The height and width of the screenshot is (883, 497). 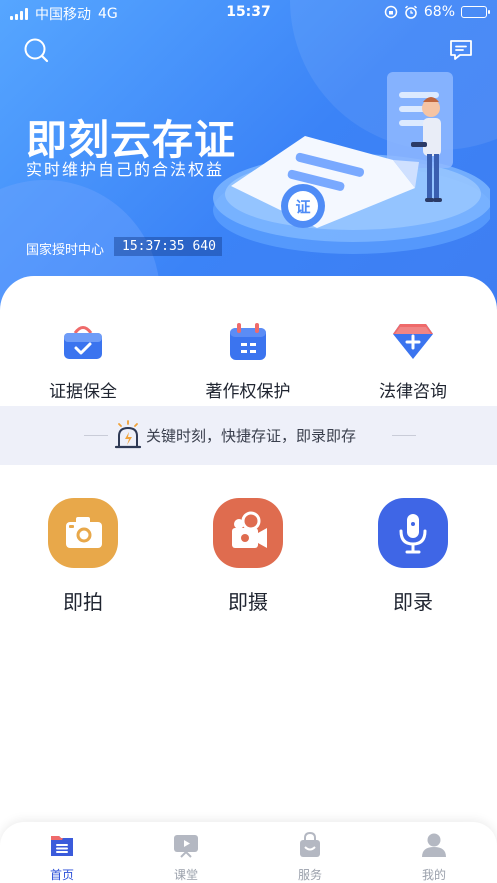 What do you see at coordinates (309, 875) in the screenshot?
I see `tab-label: 服务` at bounding box center [309, 875].